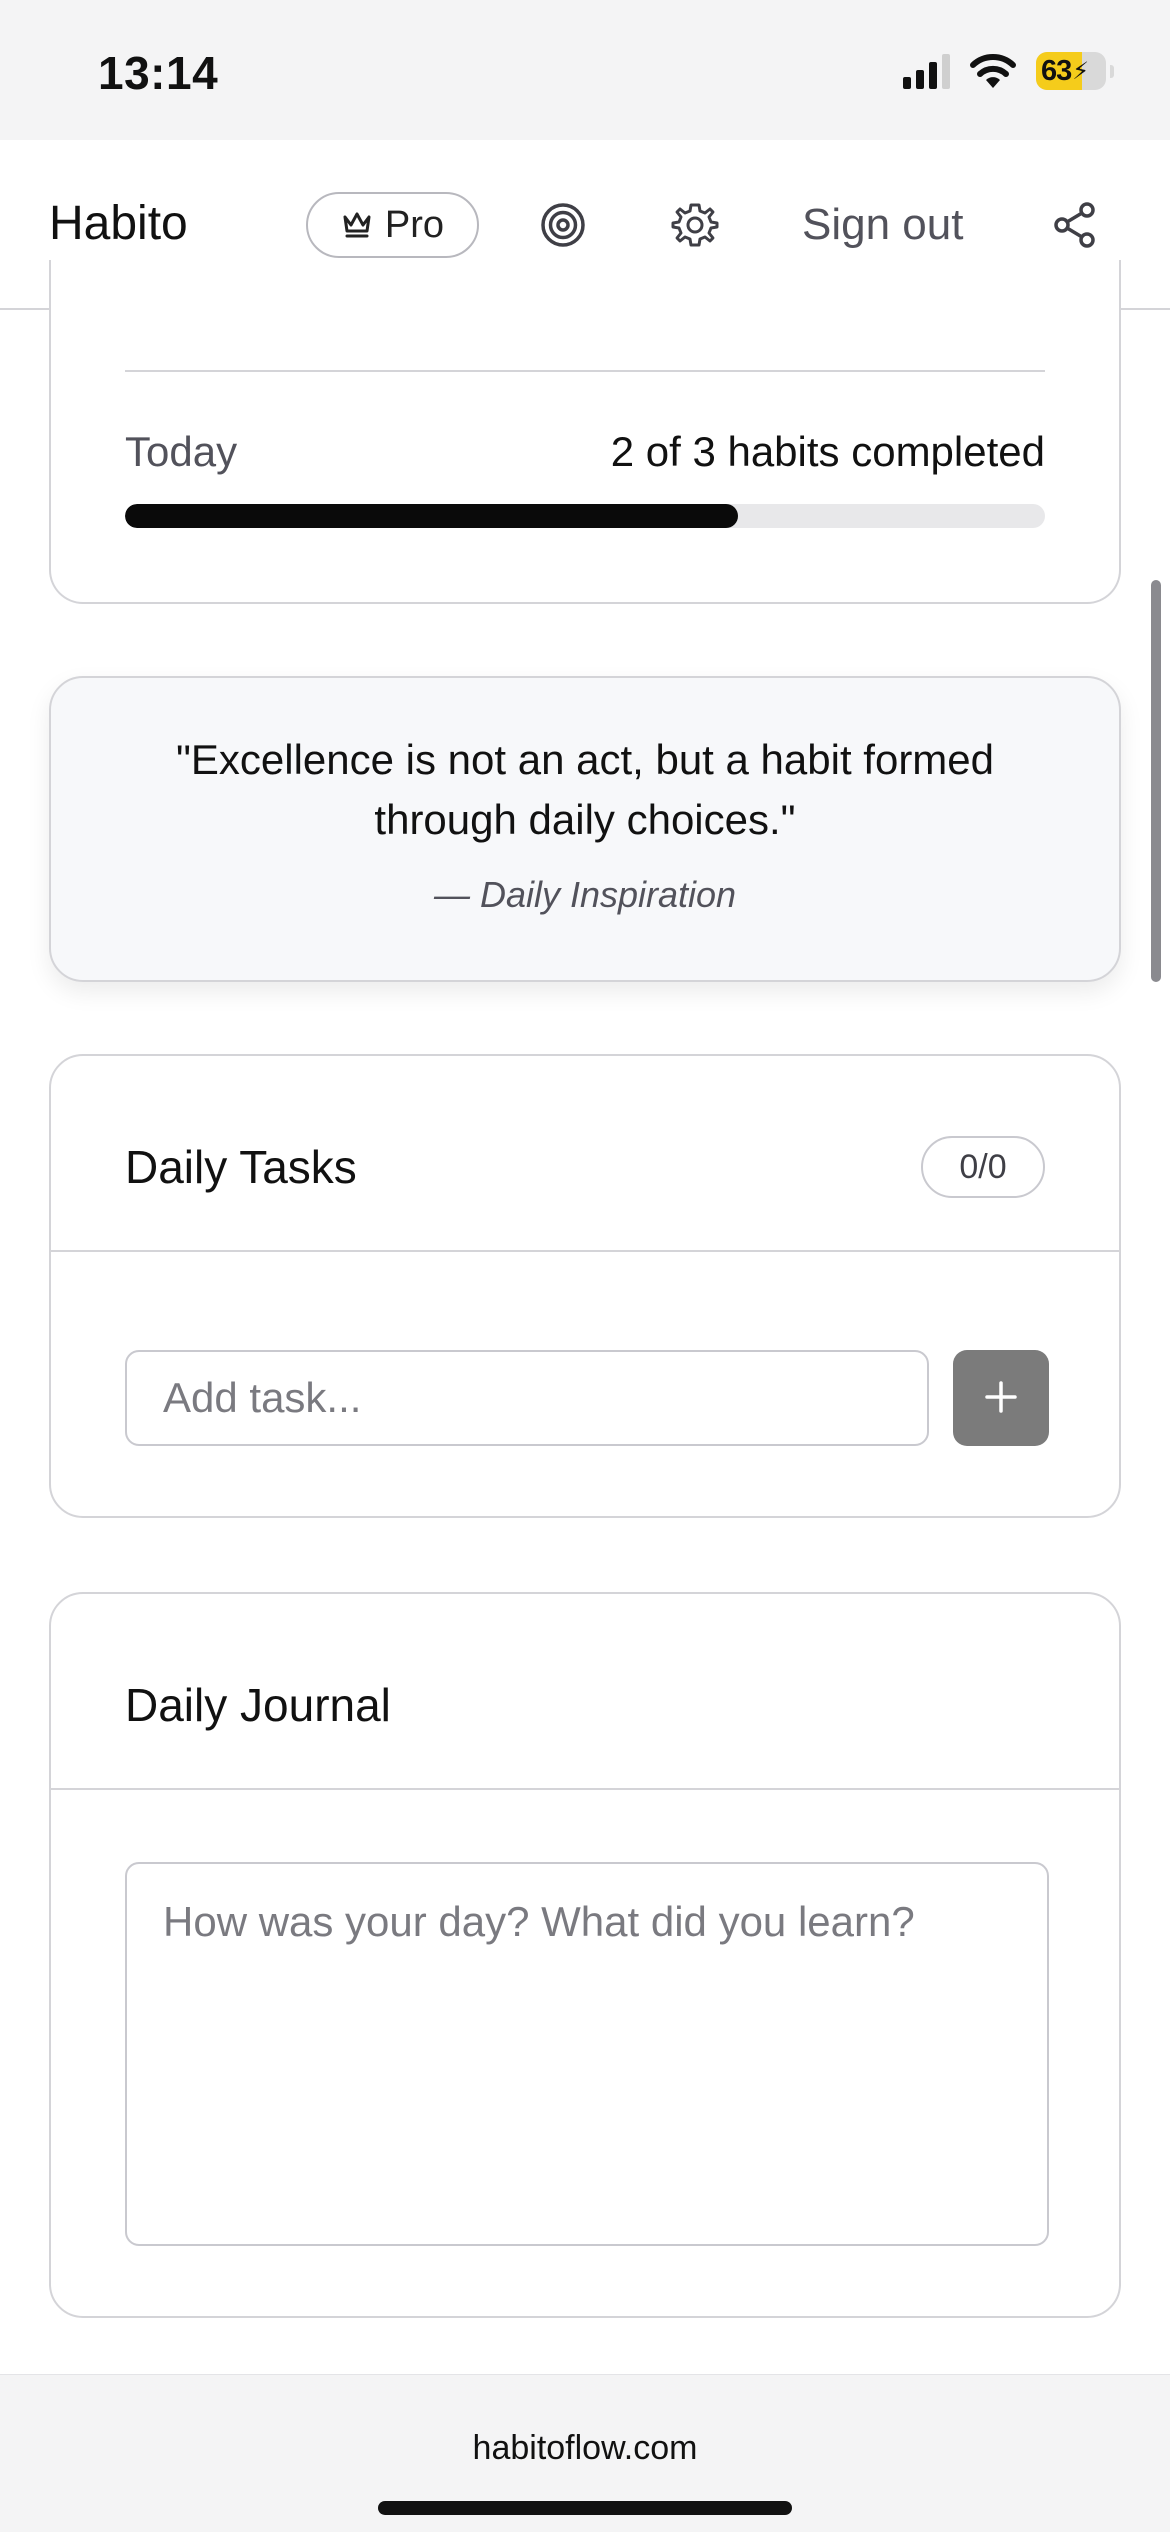 This screenshot has height=2532, width=1170. Describe the element at coordinates (993, 71) in the screenshot. I see `wifi-icon` at that location.